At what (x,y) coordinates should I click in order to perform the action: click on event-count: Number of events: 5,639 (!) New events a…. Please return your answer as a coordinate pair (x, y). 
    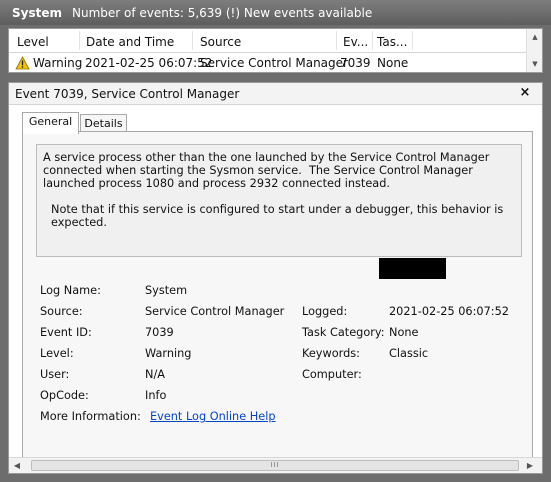
    Looking at the image, I should click on (222, 12).